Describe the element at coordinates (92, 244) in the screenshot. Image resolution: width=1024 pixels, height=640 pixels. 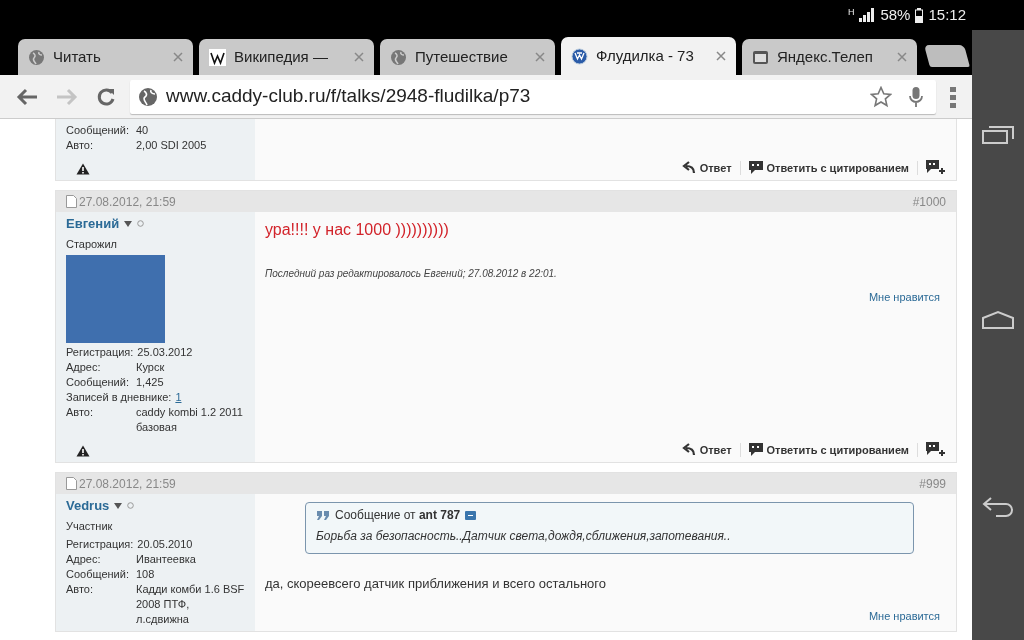
I see `user-rank: Старожил` at that location.